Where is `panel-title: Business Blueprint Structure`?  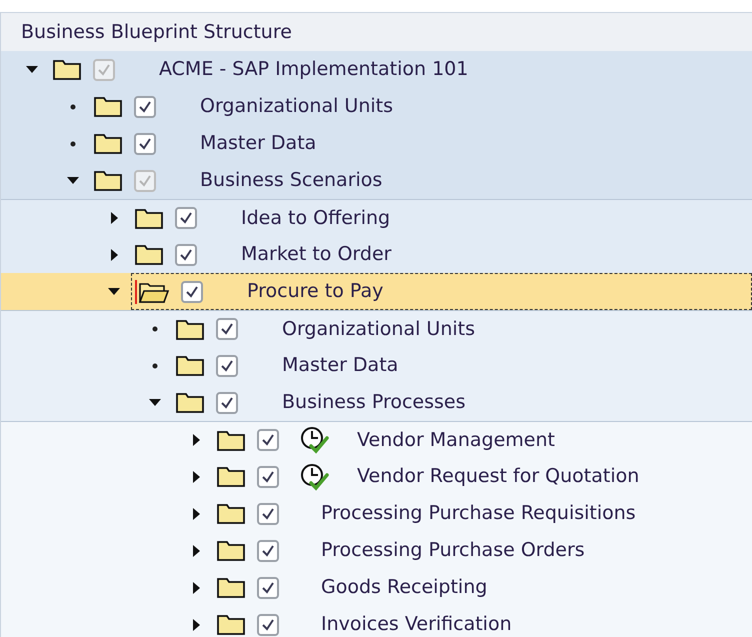 panel-title: Business Blueprint Structure is located at coordinates (156, 32).